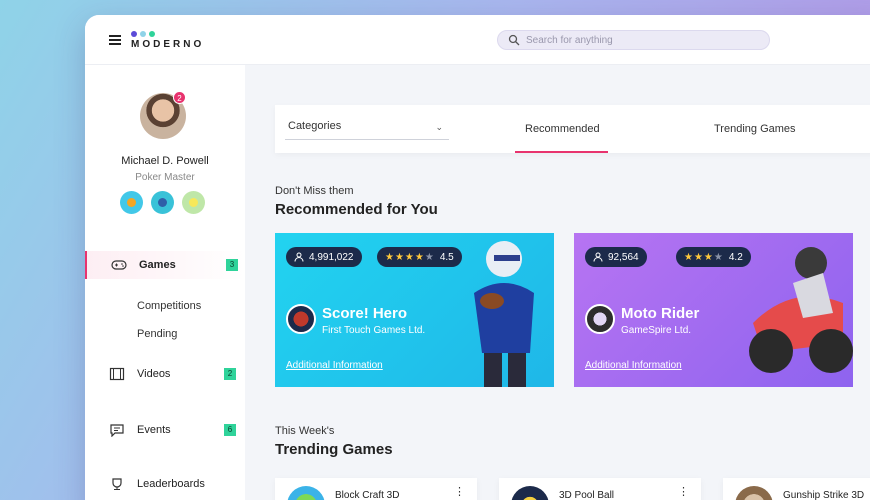  I want to click on trending-game-title: 3D Pool Ball, so click(587, 495).